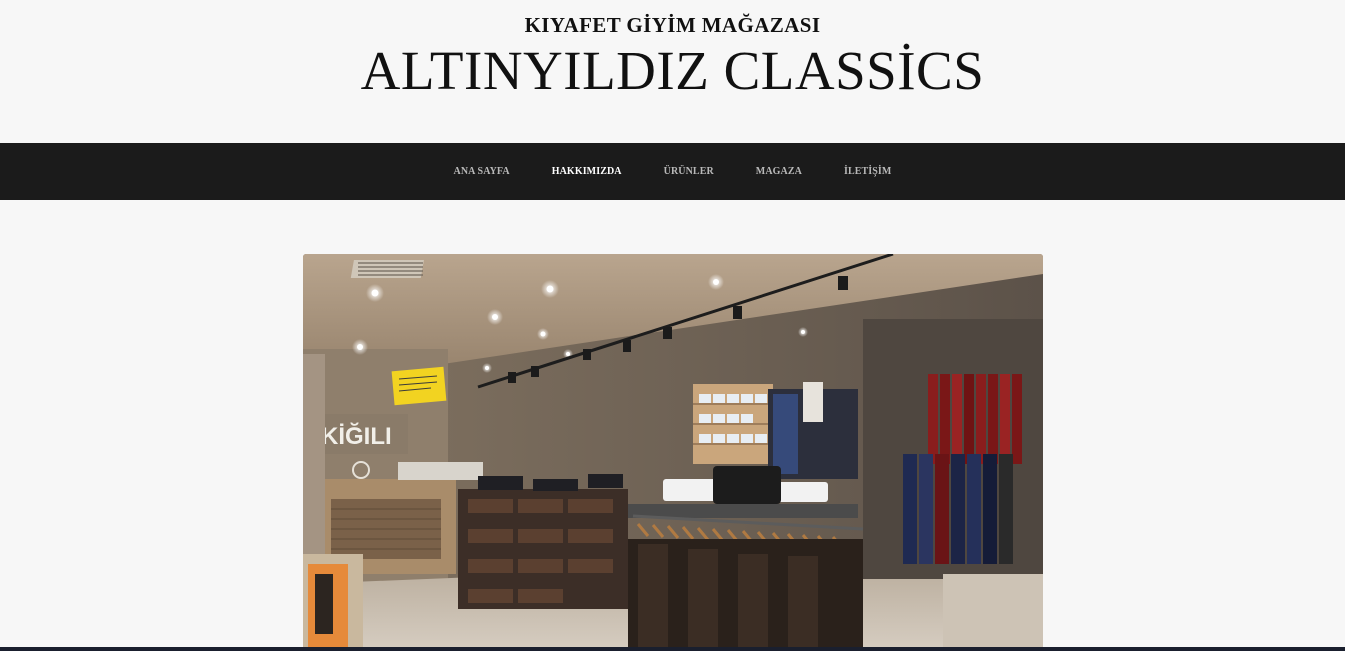 Image resolution: width=1345 pixels, height=651 pixels. I want to click on nav-item-contact: İLETİŞİM, so click(868, 171).